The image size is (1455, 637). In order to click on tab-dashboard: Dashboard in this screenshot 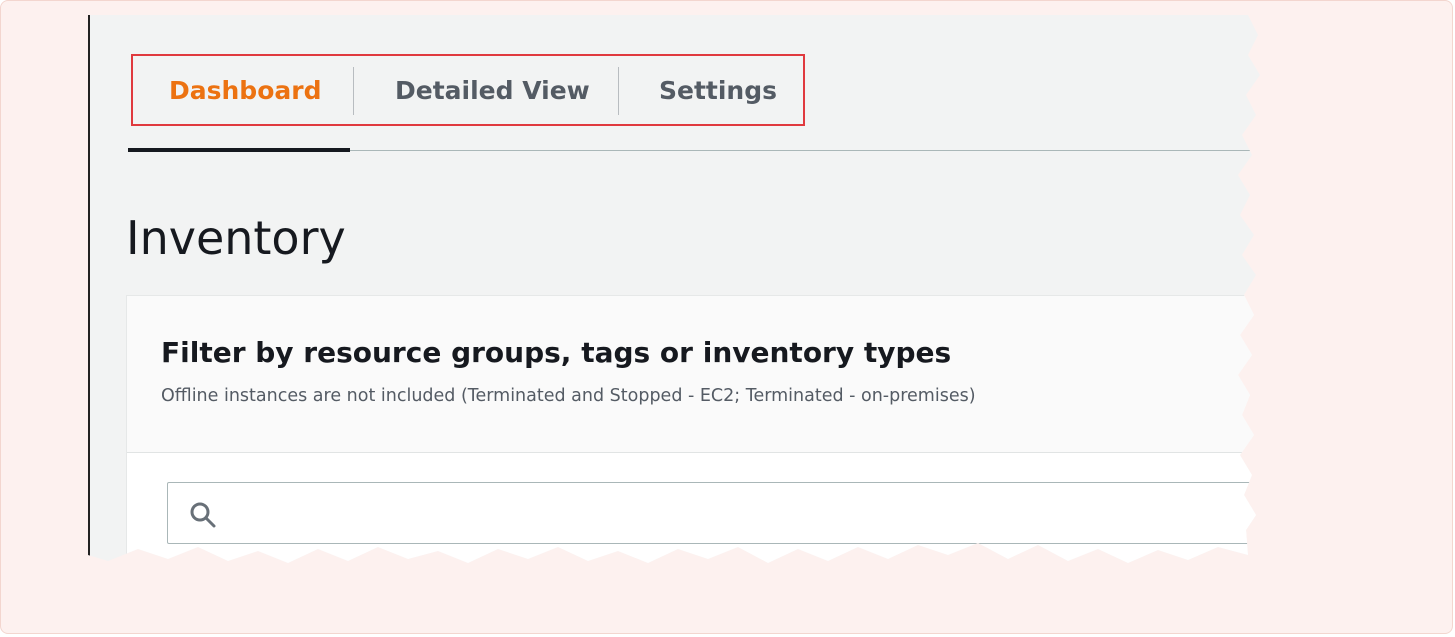, I will do `click(245, 90)`.